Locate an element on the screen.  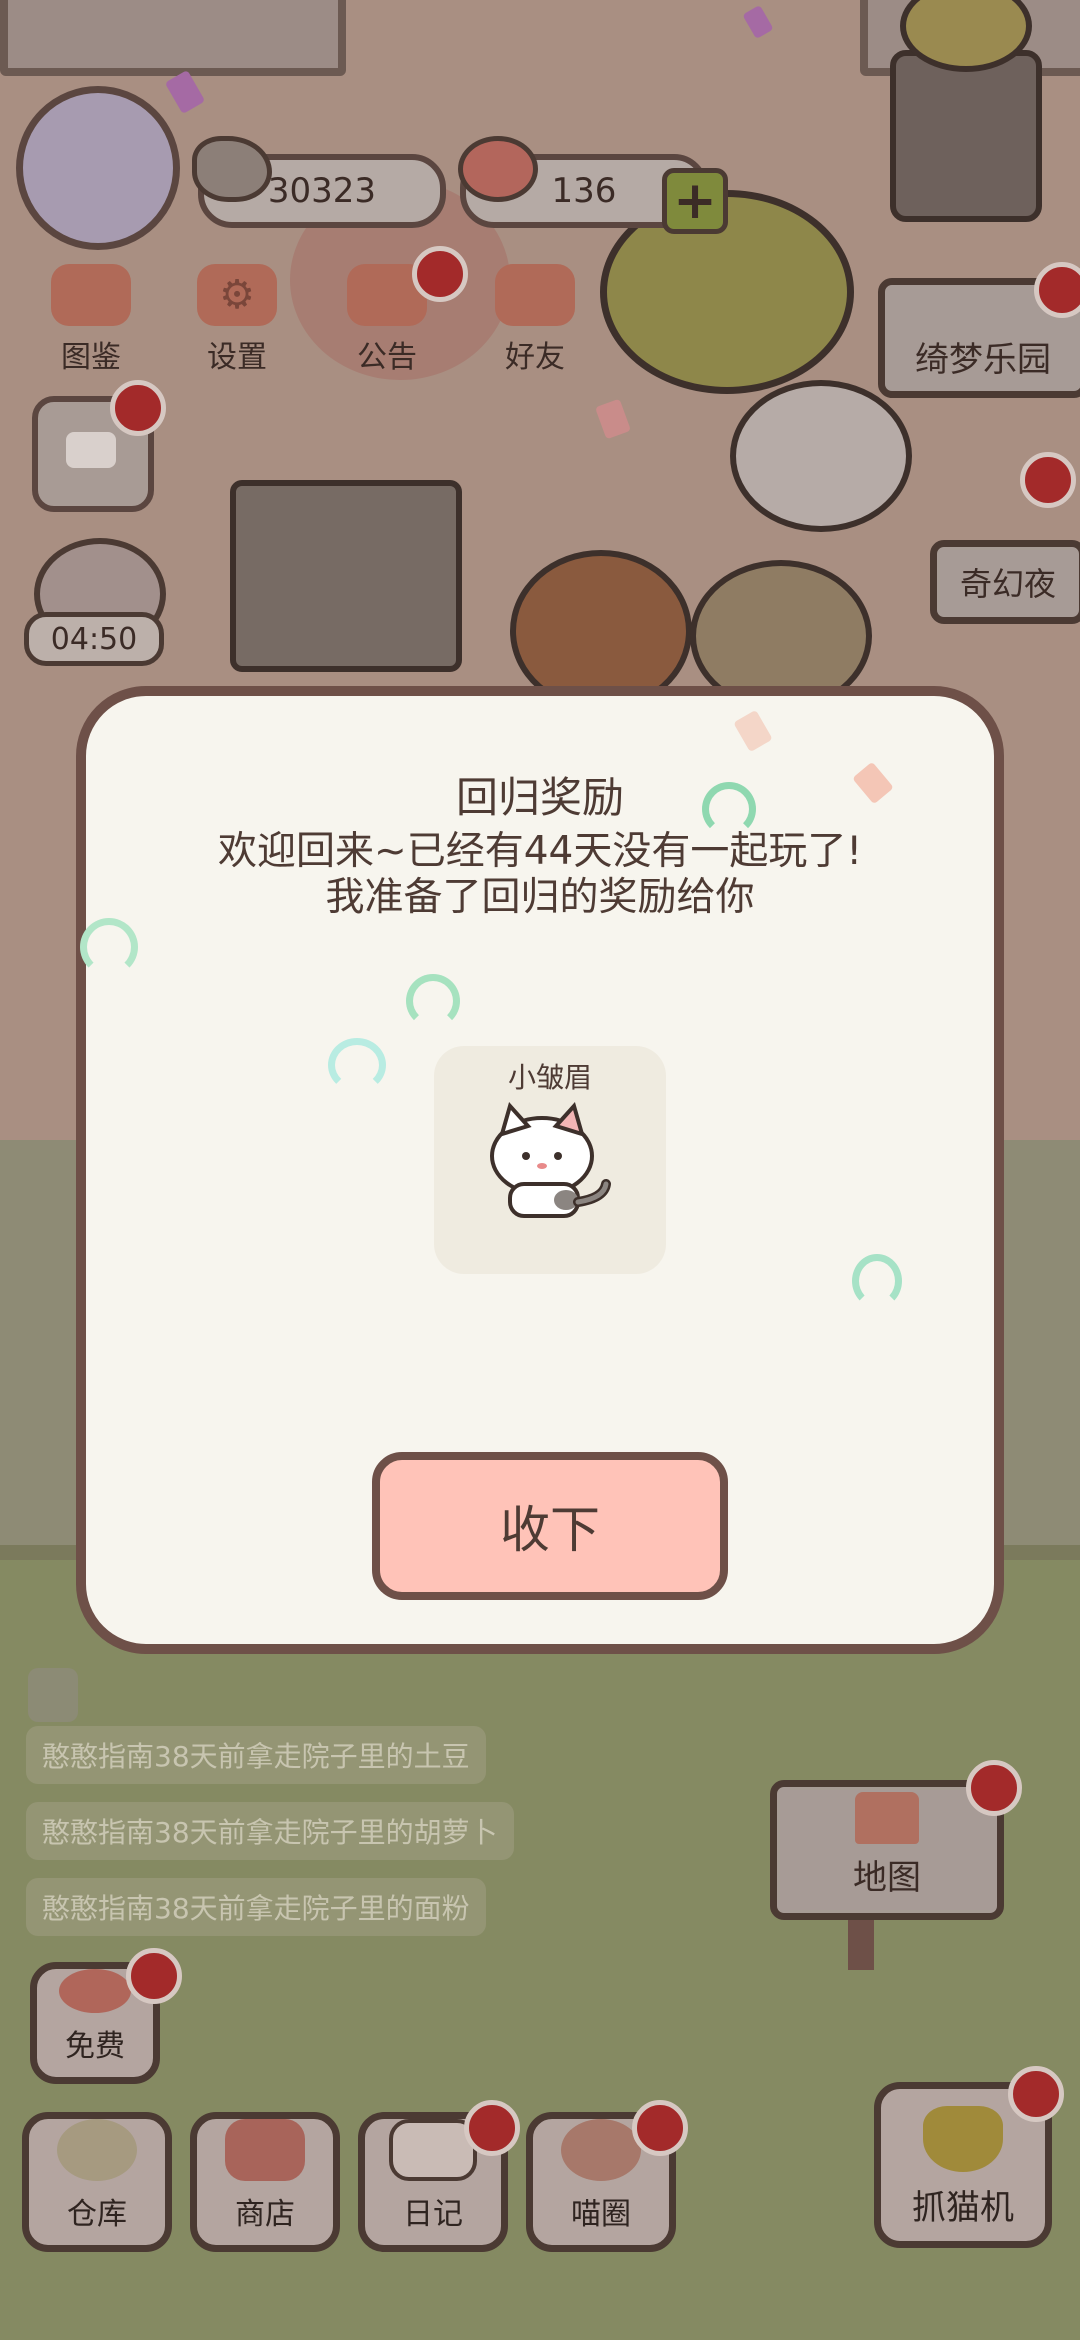
timer-text: 04:50 is located at coordinates (94, 639).